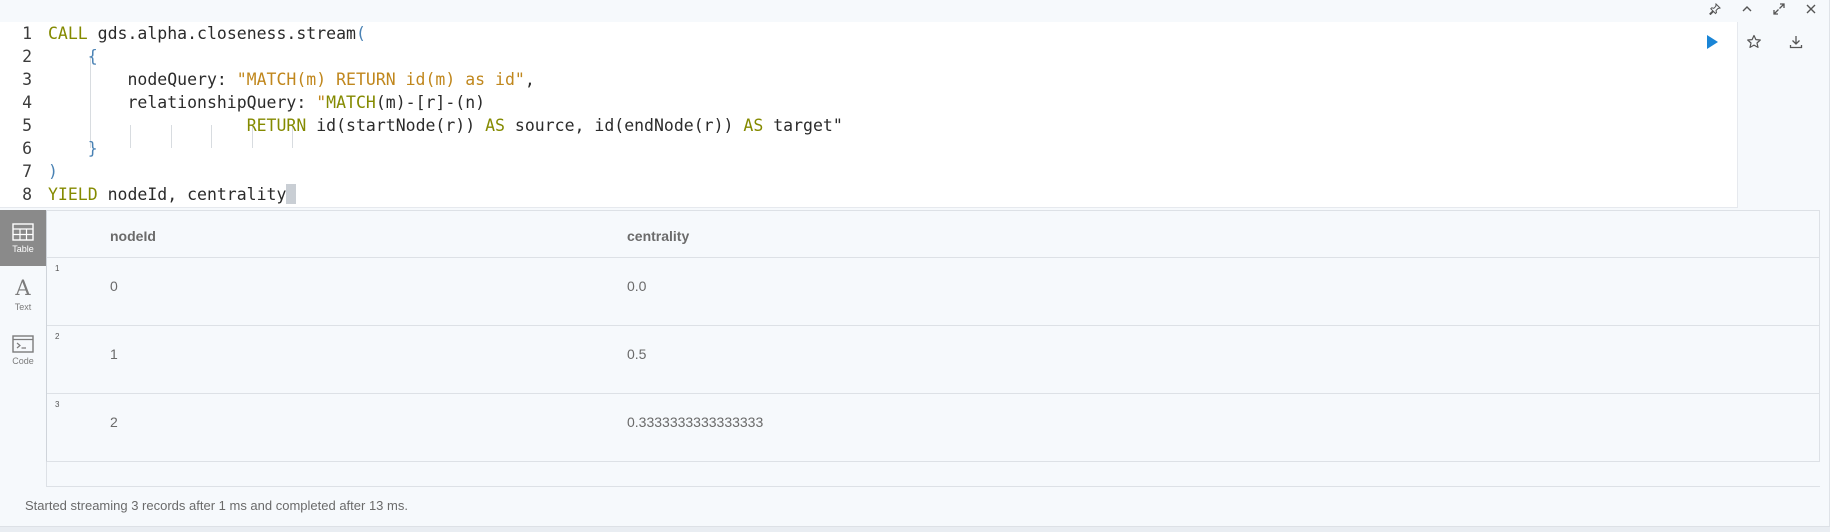 This screenshot has width=1830, height=532. What do you see at coordinates (360, 33) in the screenshot?
I see `code-token: (` at bounding box center [360, 33].